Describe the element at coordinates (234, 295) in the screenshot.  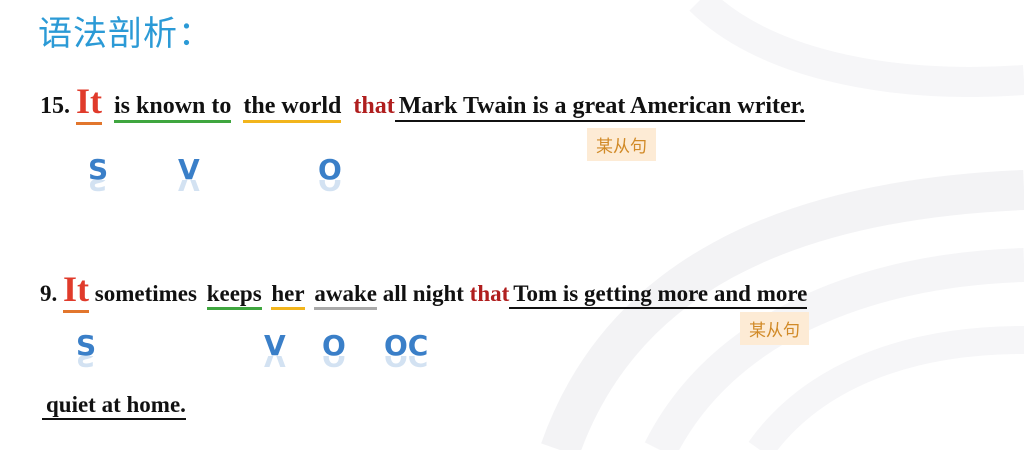
I see `verb-word: keeps` at that location.